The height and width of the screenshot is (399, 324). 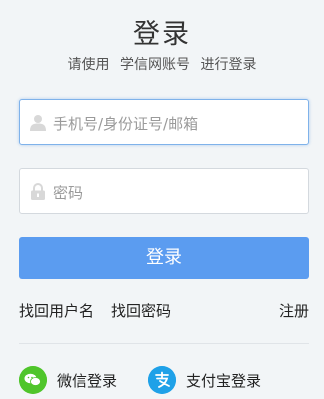 What do you see at coordinates (294, 310) in the screenshot?
I see `register-link: 注册` at bounding box center [294, 310].